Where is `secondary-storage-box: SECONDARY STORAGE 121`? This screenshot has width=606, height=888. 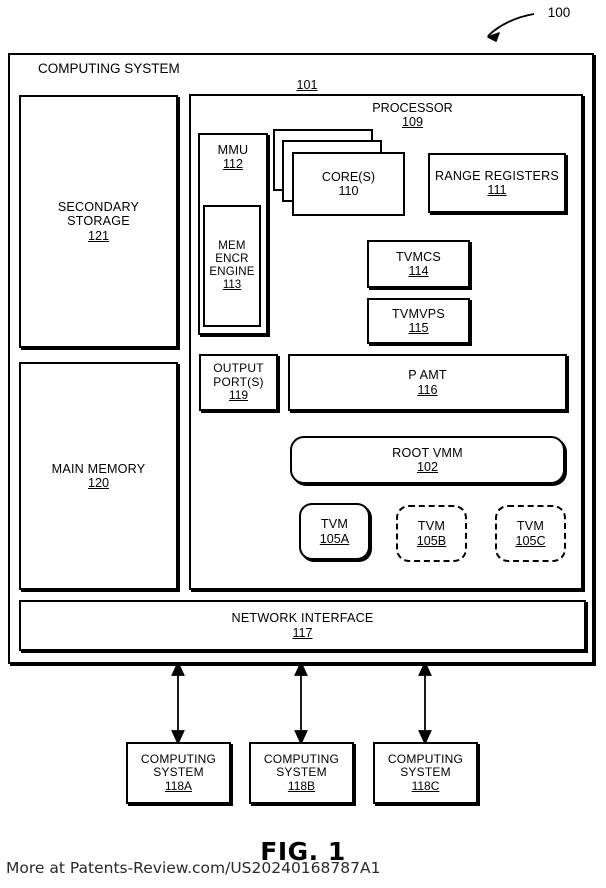
secondary-storage-box: SECONDARY STORAGE 121 is located at coordinates (98, 221).